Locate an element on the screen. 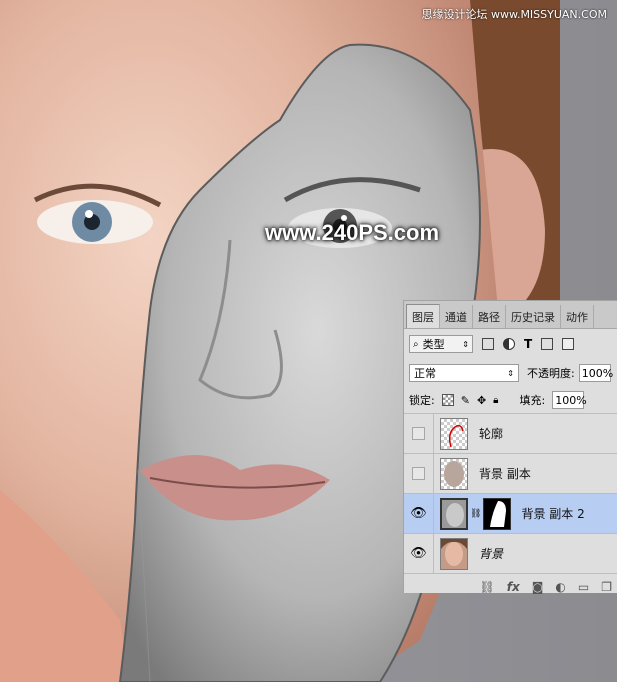 The image size is (617, 682). tab-paths: 路径 is located at coordinates (489, 316).